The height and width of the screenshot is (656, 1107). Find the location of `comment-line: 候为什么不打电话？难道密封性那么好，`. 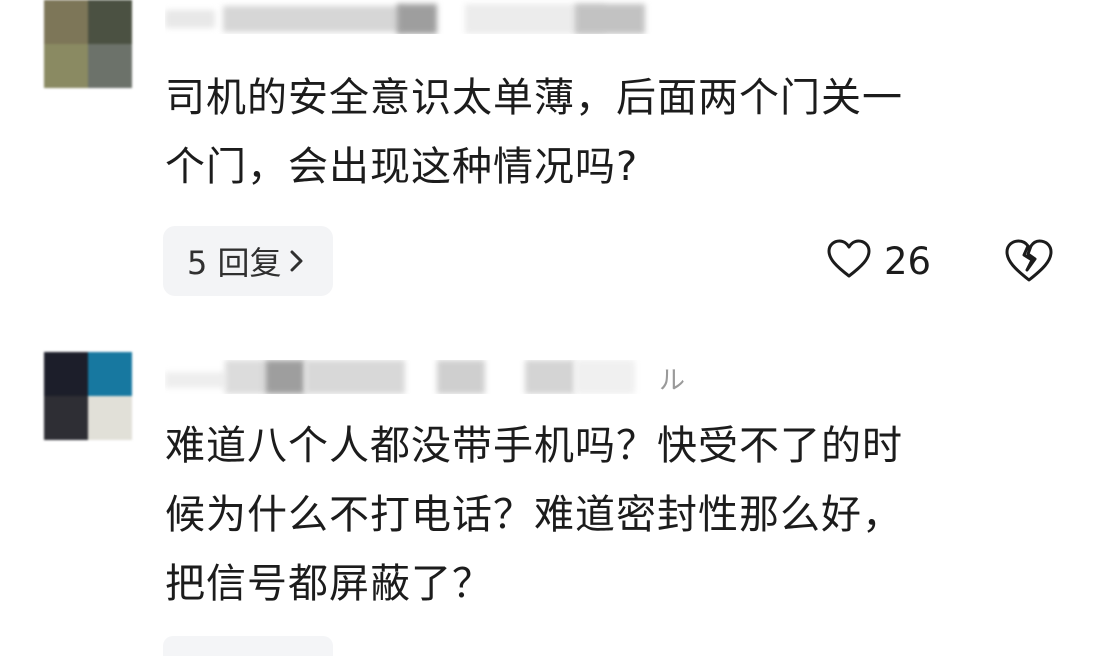

comment-line: 候为什么不打电话？难道密封性那么好， is located at coordinates (534, 515).